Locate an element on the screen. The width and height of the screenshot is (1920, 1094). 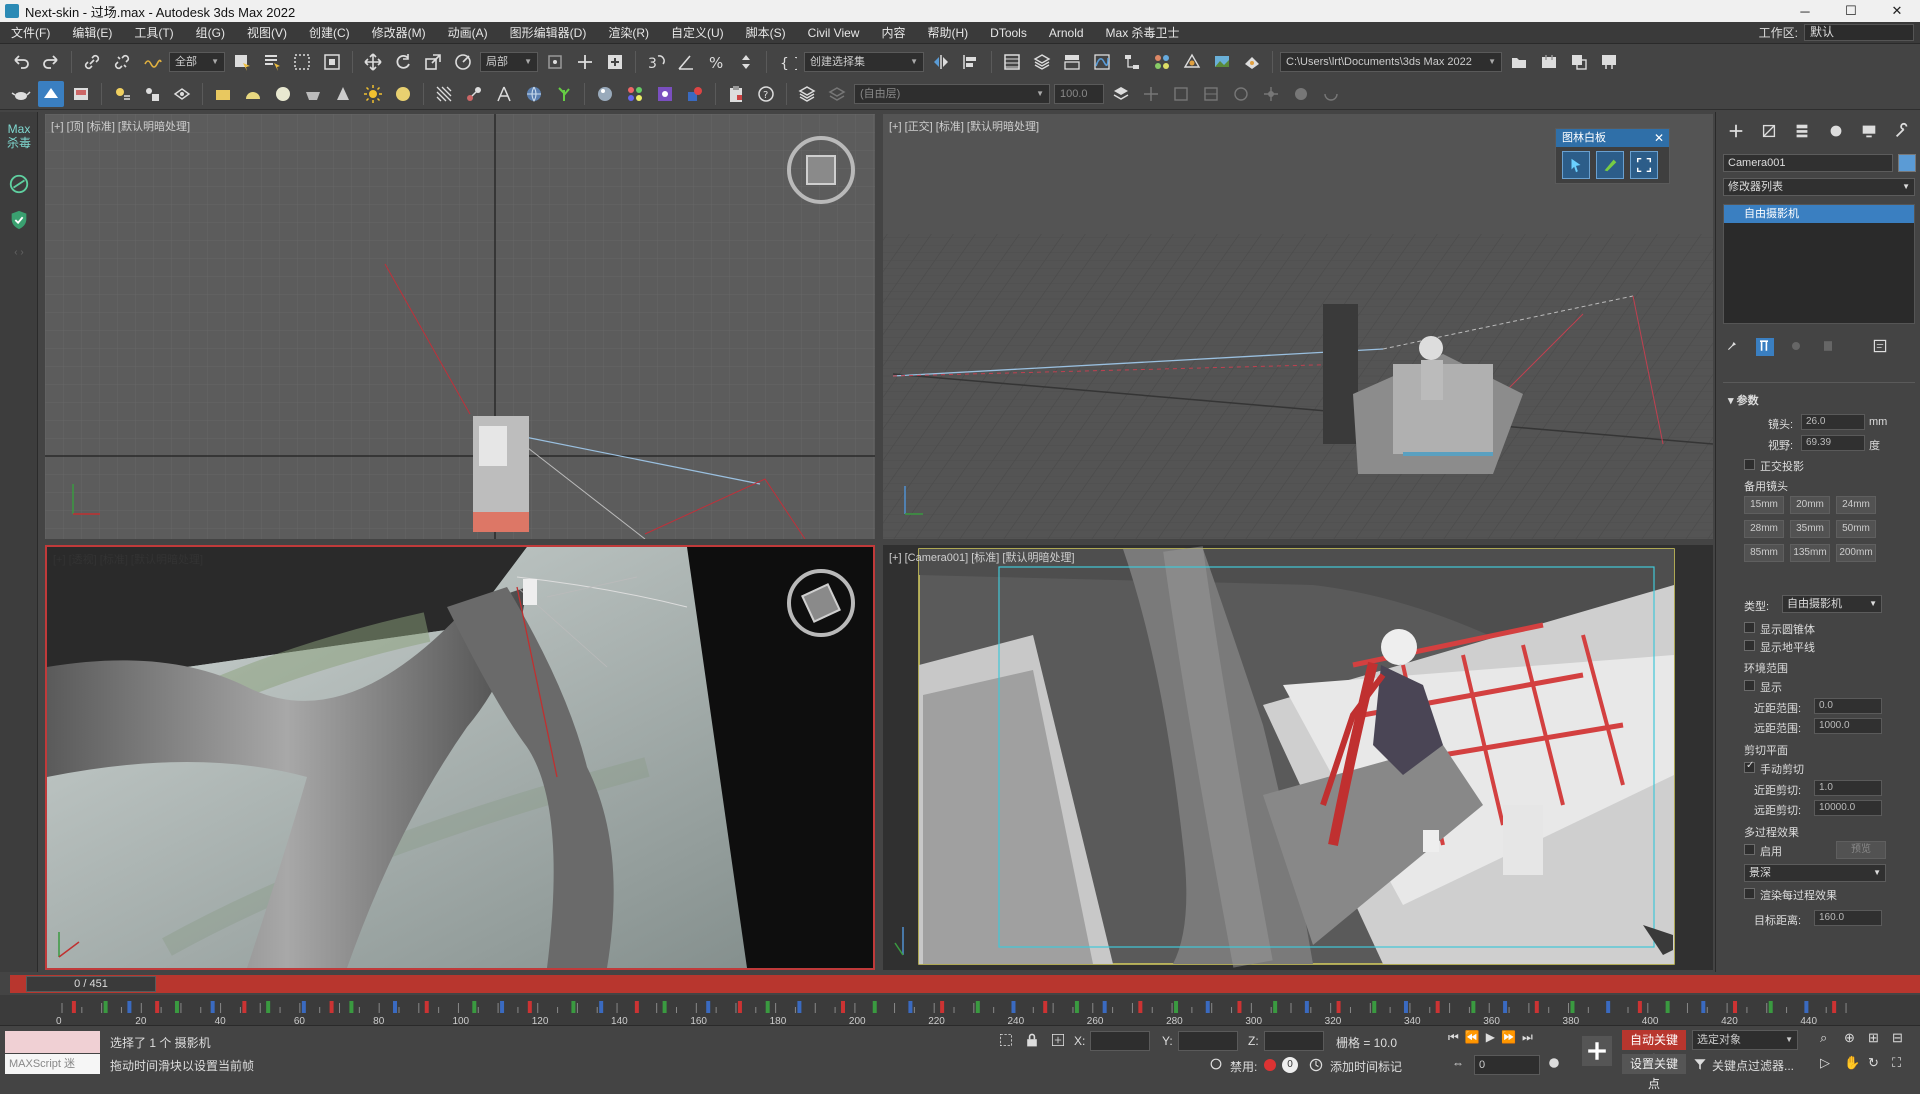
menu-group: 组(G) is located at coordinates (210, 32).